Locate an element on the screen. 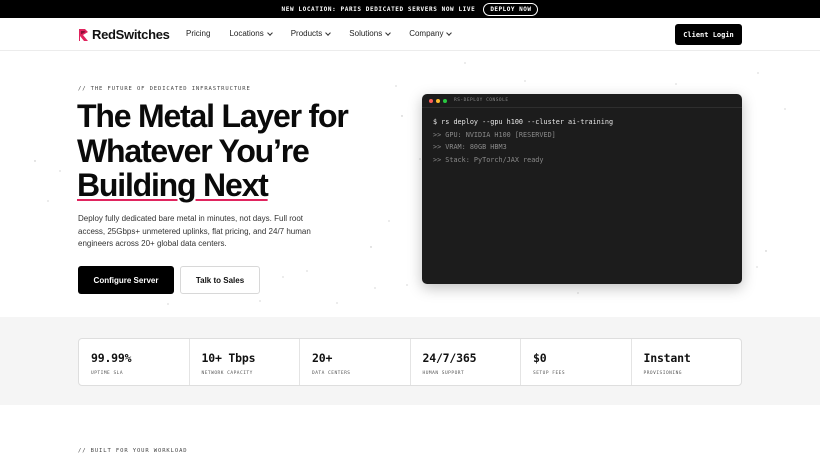 This screenshot has height=461, width=820. stat-provisioning: Instant PROVISIONING is located at coordinates (687, 362).